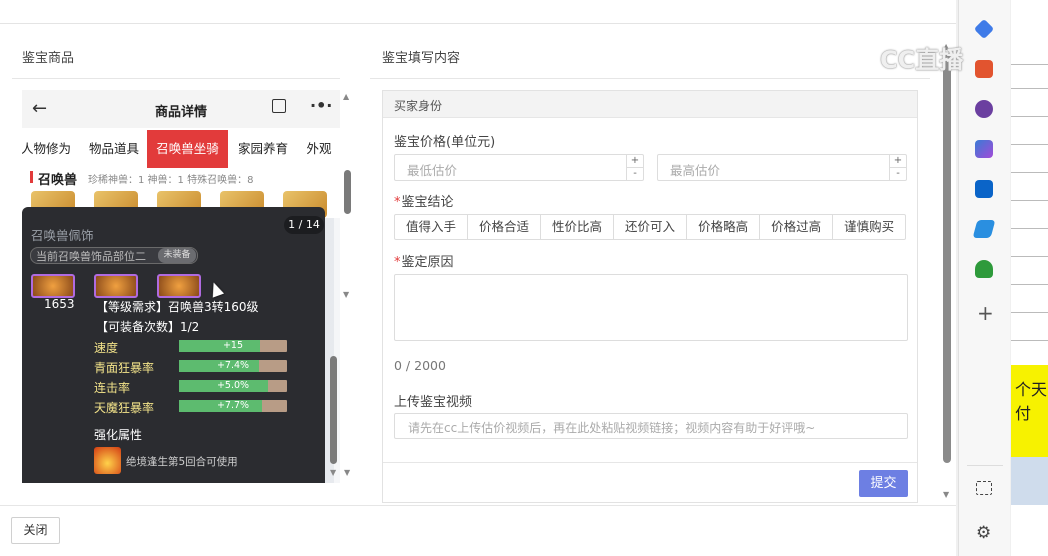  I want to click on max-price-placeholder: 最高估价, so click(695, 170).